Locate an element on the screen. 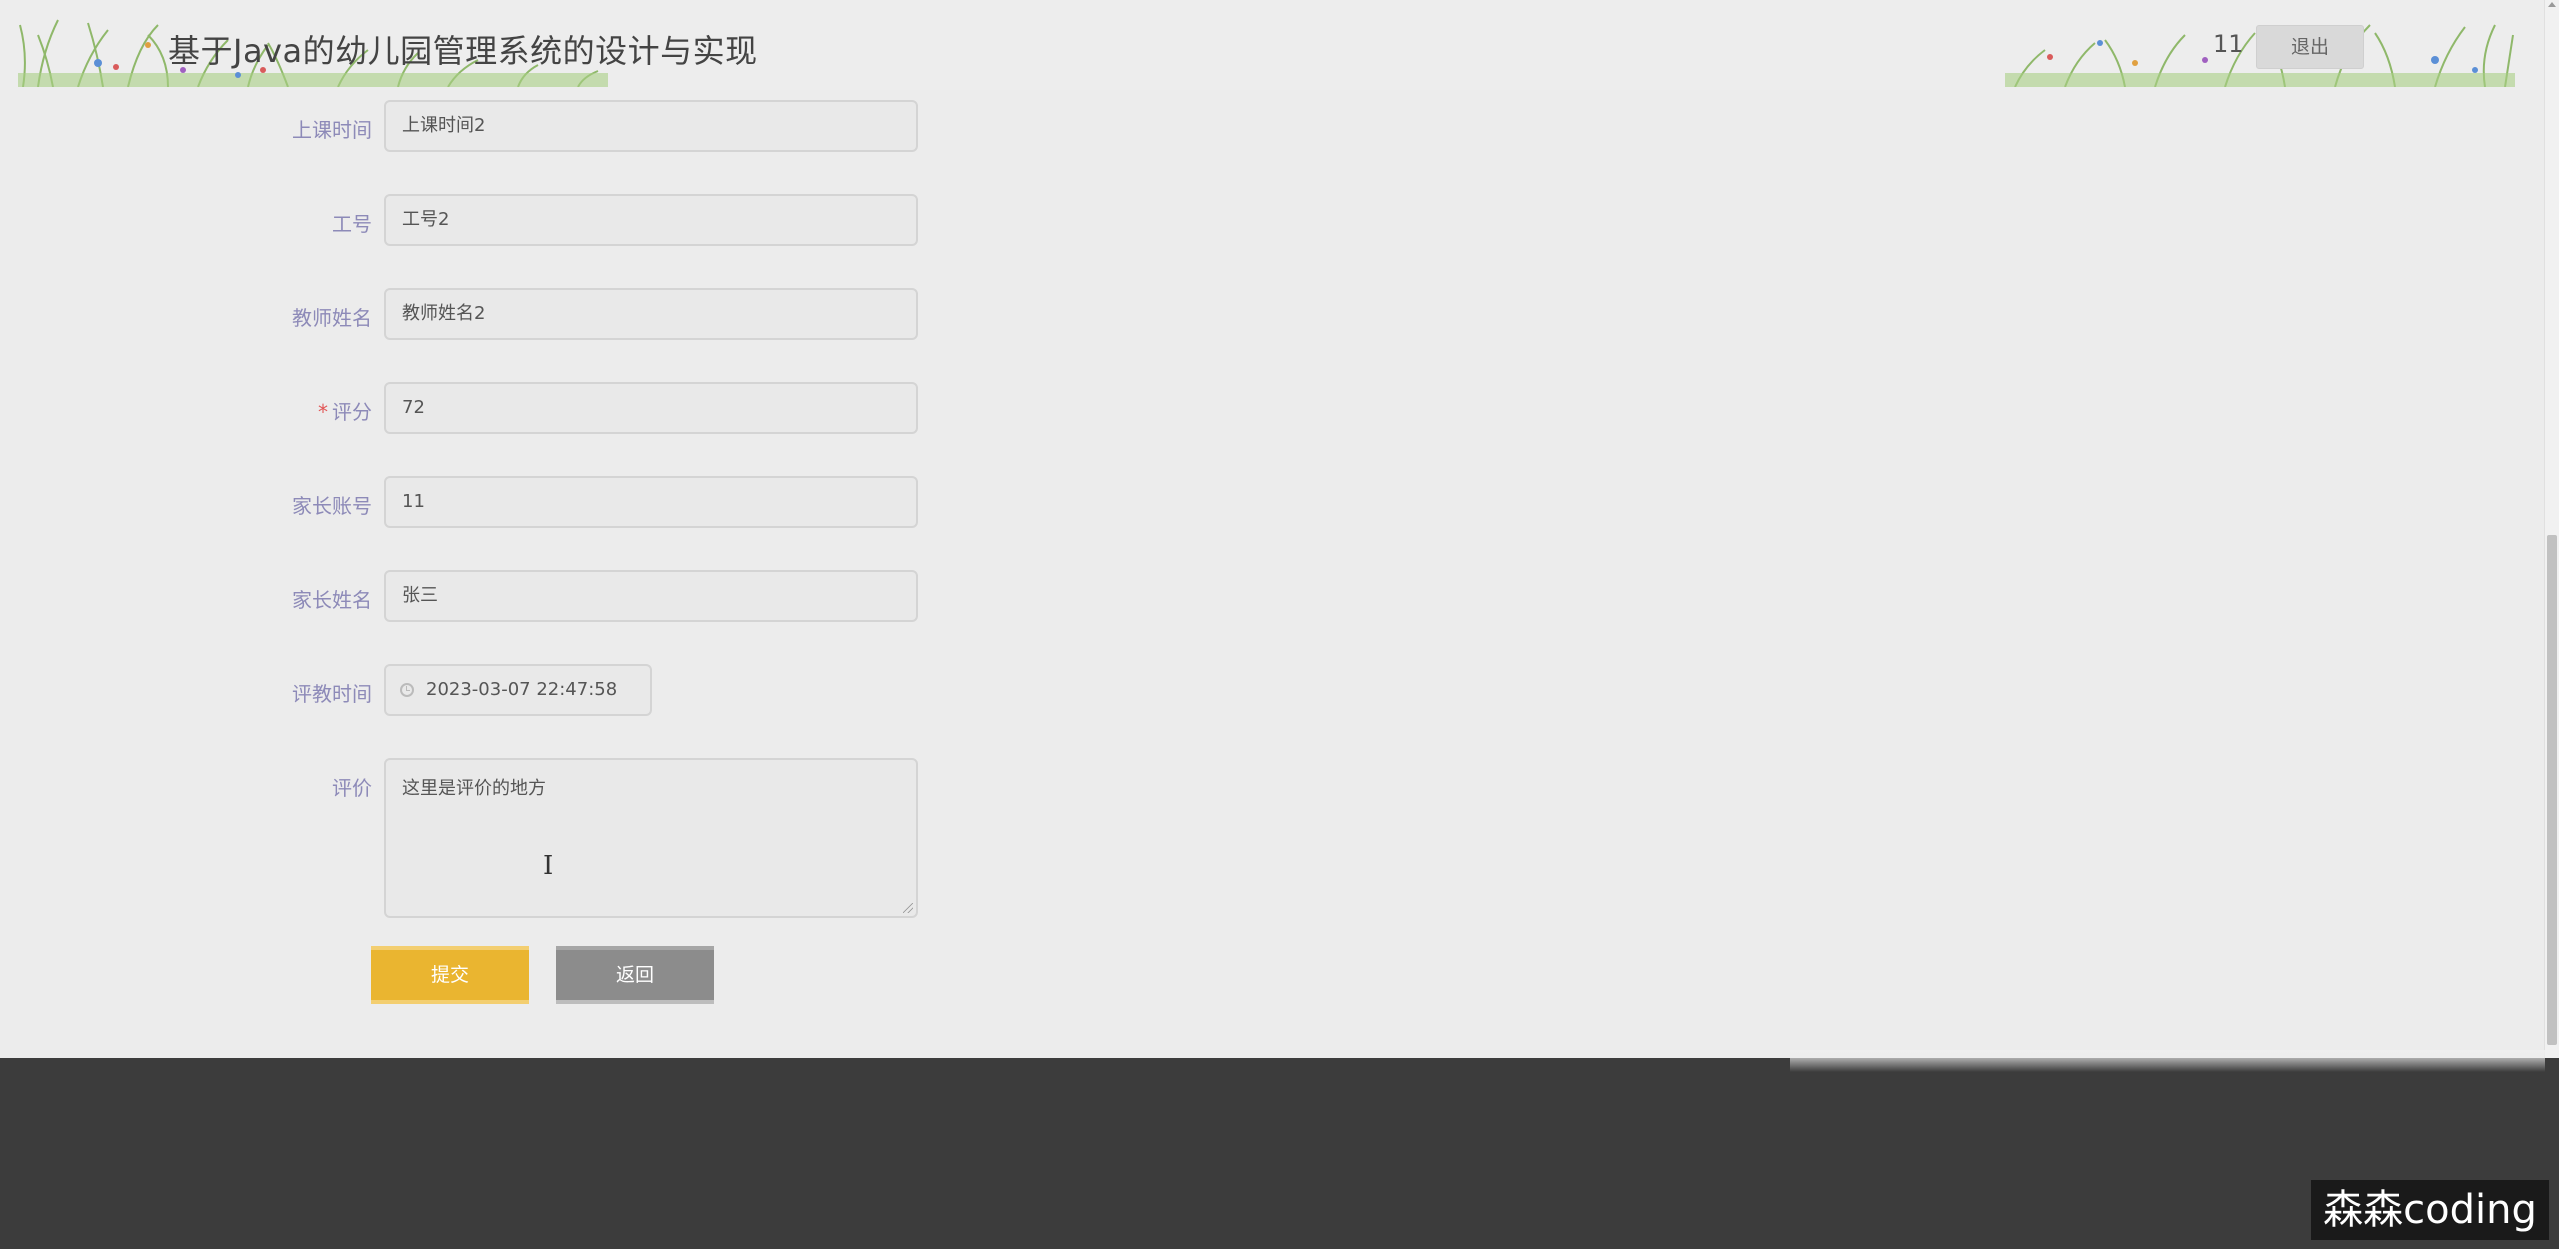 Image resolution: width=2559 pixels, height=1249 pixels. form-row-parent-name: 家长姓名 张三 is located at coordinates (500, 597).